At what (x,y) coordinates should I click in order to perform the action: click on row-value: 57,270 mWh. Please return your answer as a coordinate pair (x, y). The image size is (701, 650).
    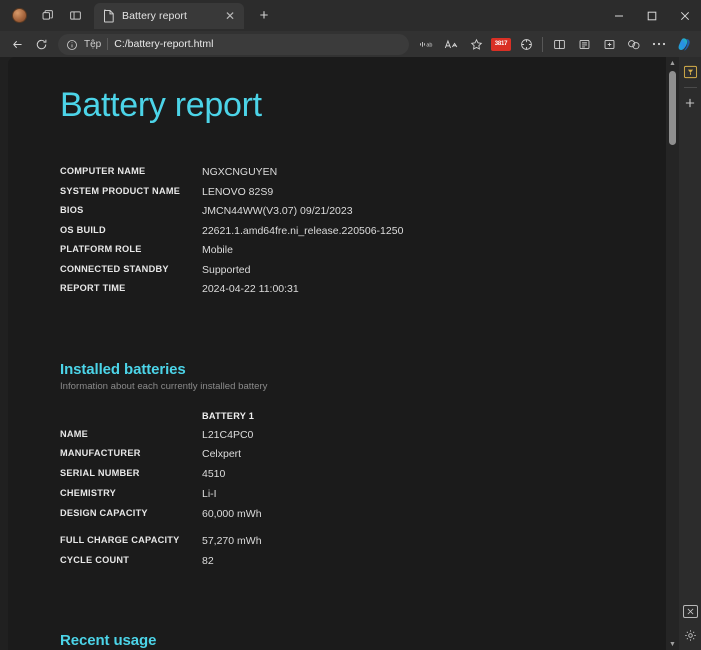
    Looking at the image, I should click on (232, 540).